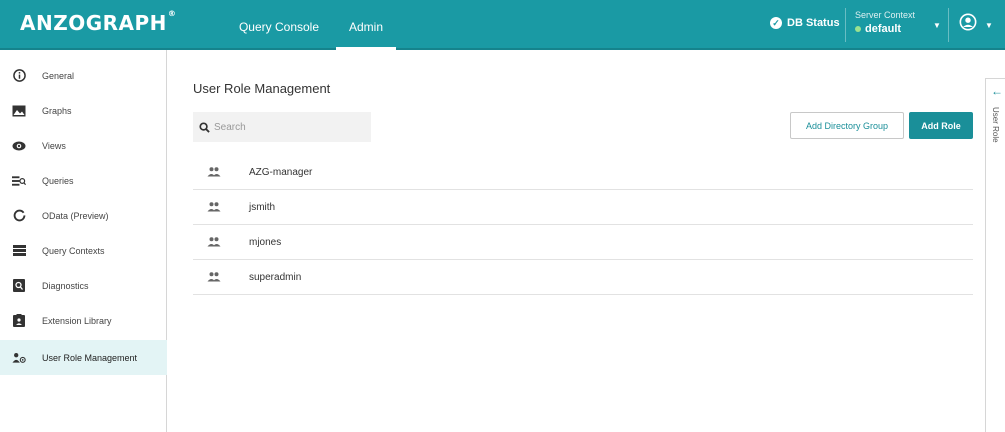 This screenshot has height=432, width=1005. I want to click on logo-registered-mark: ®, so click(172, 13).